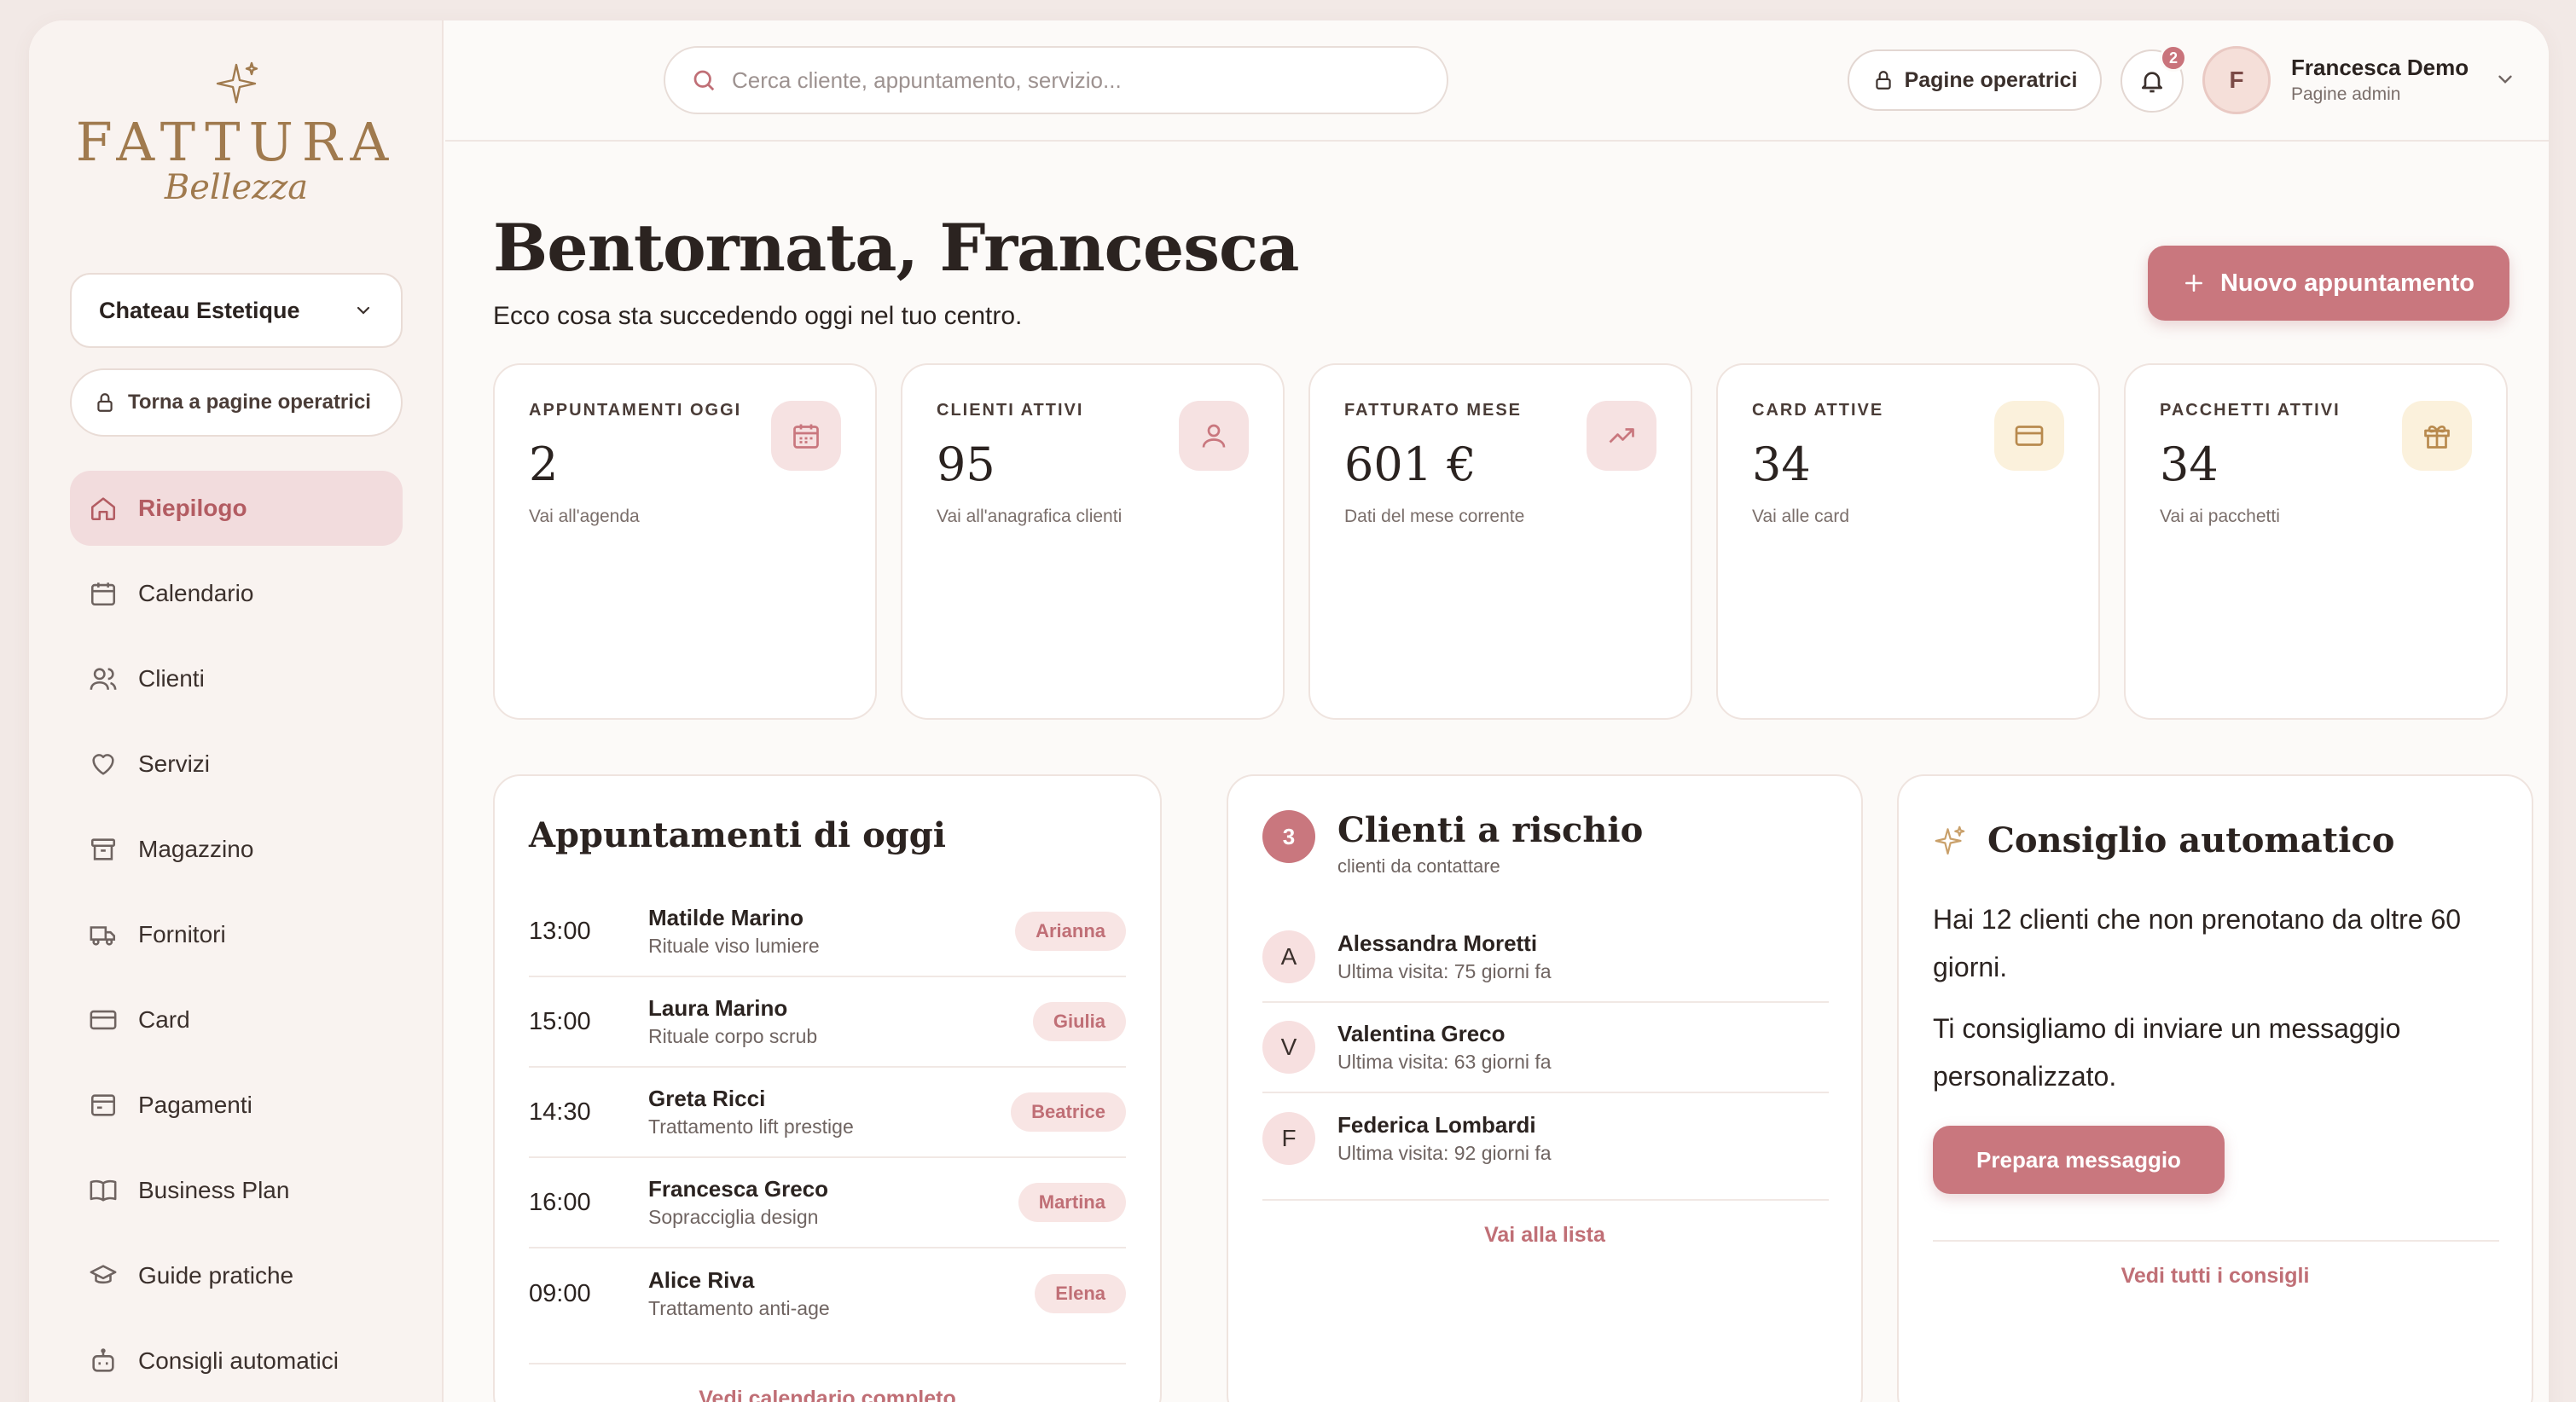 Image resolution: width=2576 pixels, height=1402 pixels. What do you see at coordinates (103, 594) in the screenshot?
I see `calendar-icon` at bounding box center [103, 594].